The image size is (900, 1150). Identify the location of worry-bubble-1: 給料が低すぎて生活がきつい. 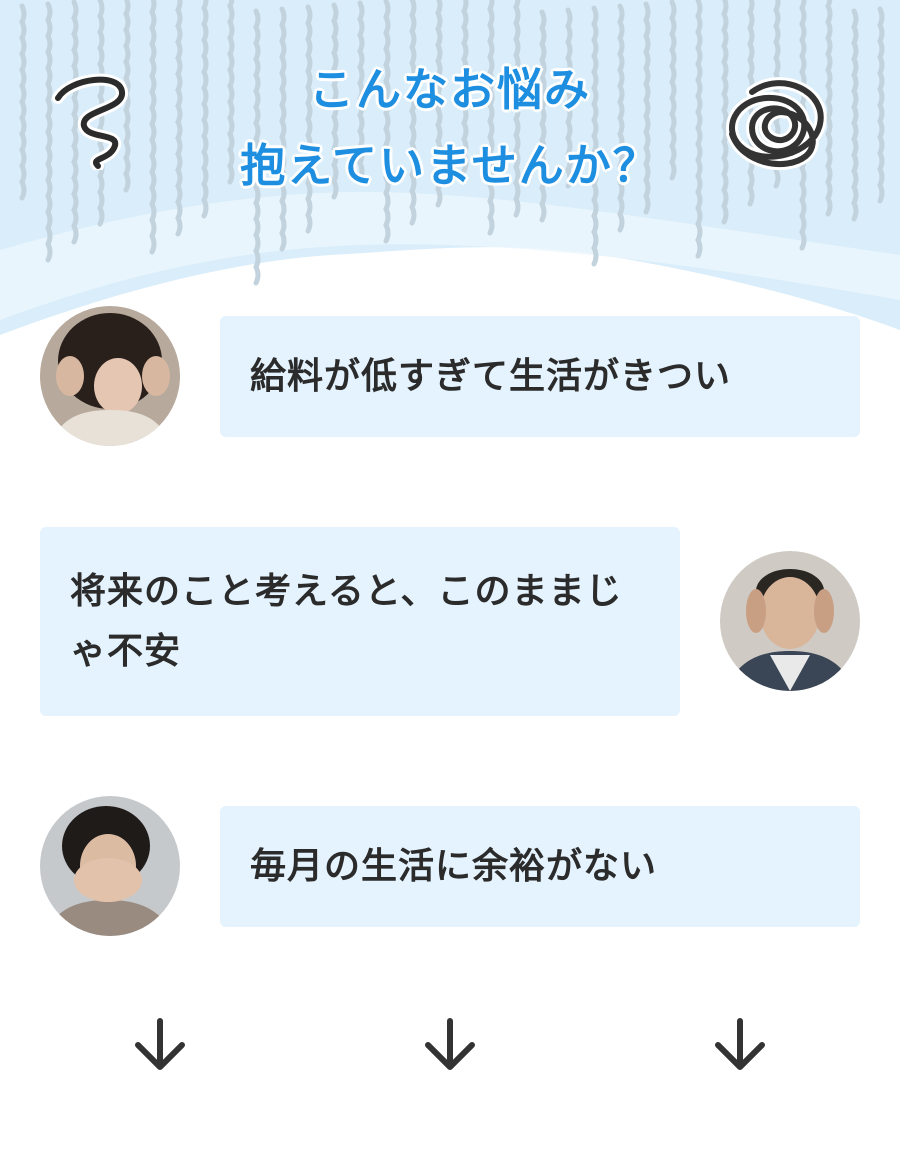
(540, 376).